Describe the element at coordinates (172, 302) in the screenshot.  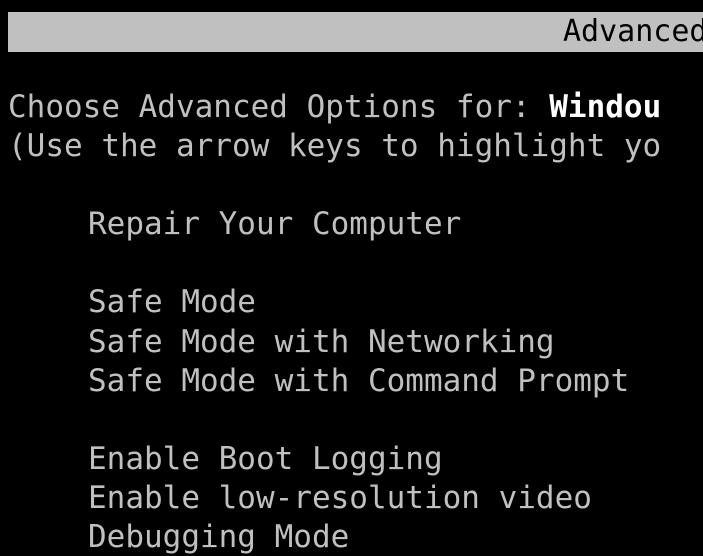
I see `menu-item-safe-mode: Safe Mode` at that location.